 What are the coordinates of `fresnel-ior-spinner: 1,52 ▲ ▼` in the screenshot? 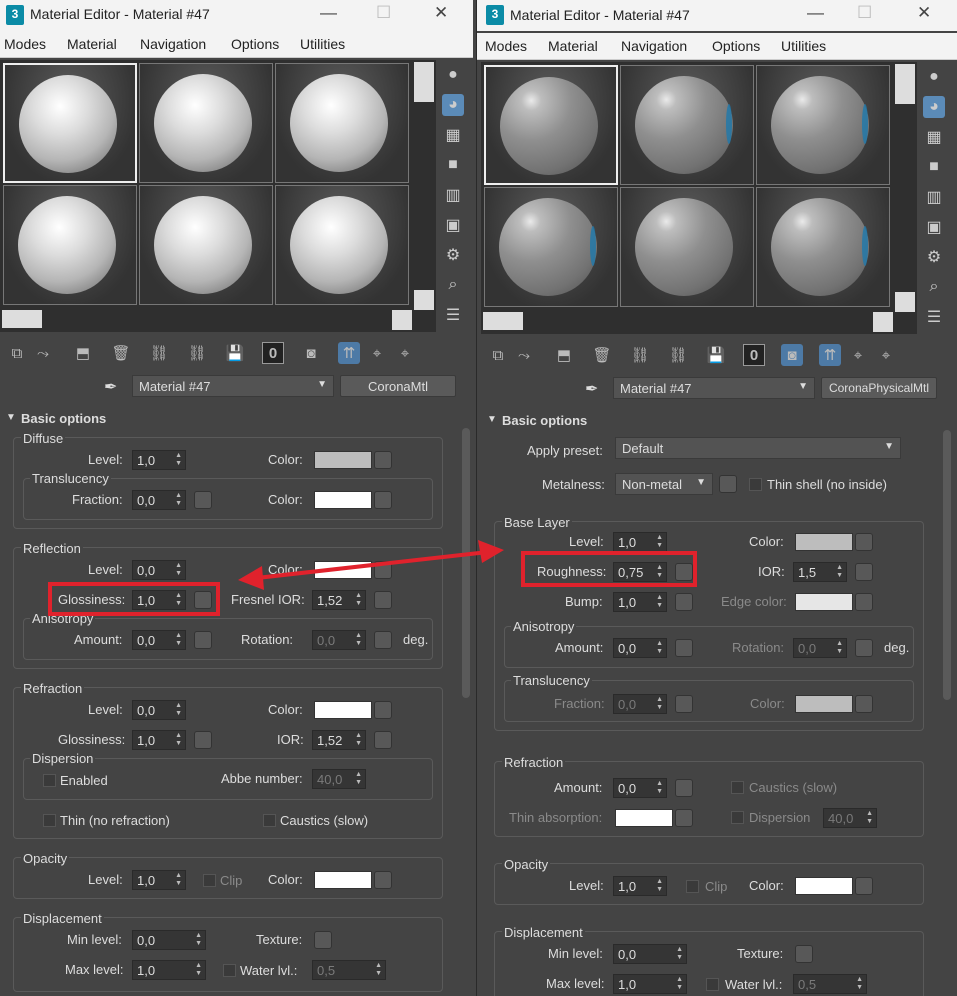 It's located at (339, 600).